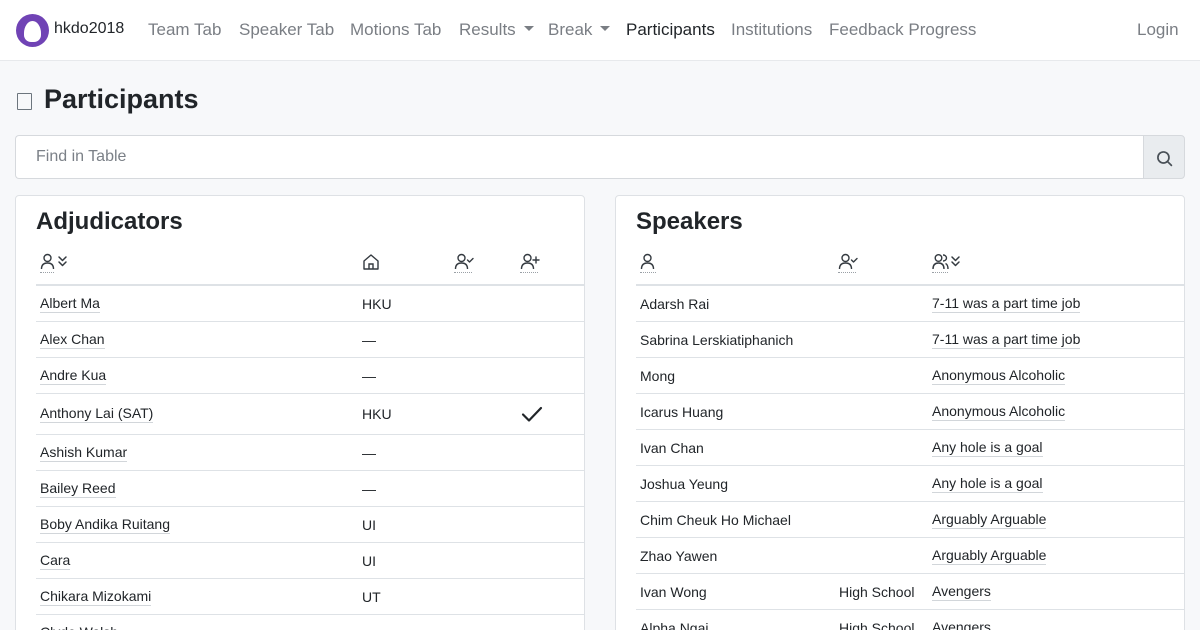 The height and width of the screenshot is (630, 1200). Describe the element at coordinates (1158, 30) in the screenshot. I see `login-link: Login` at that location.